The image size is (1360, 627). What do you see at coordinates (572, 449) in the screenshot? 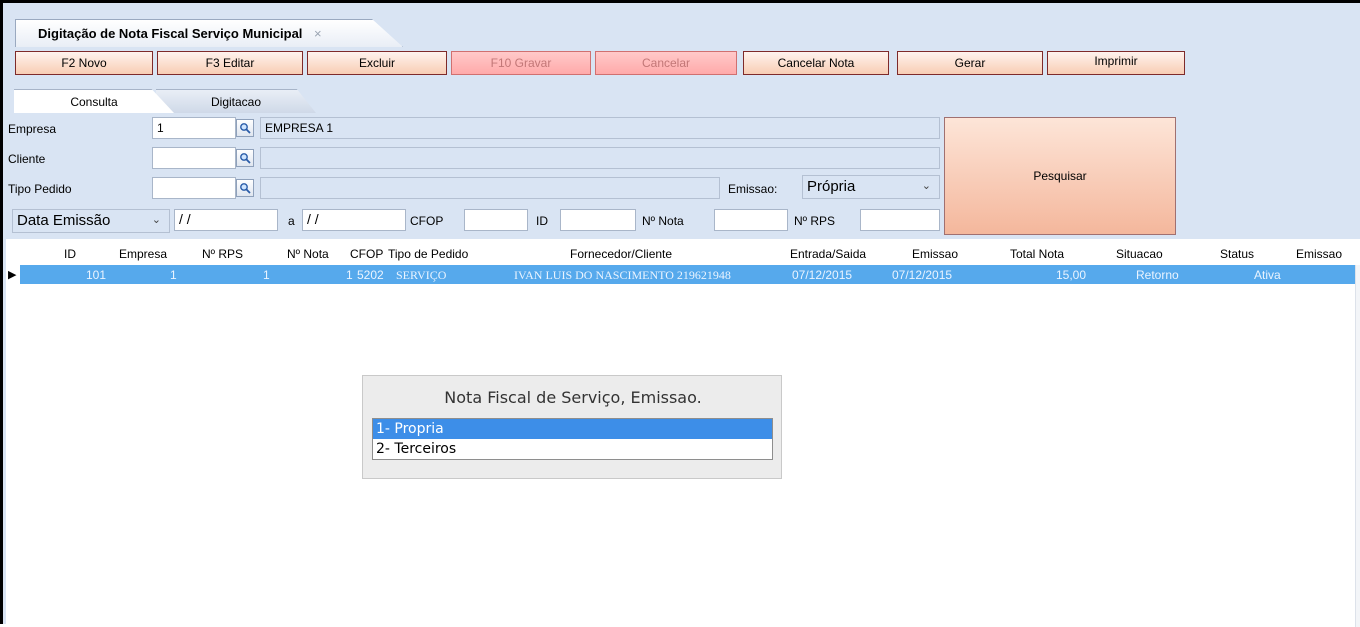
I see `option-terceiros: 2- Terceiros` at bounding box center [572, 449].